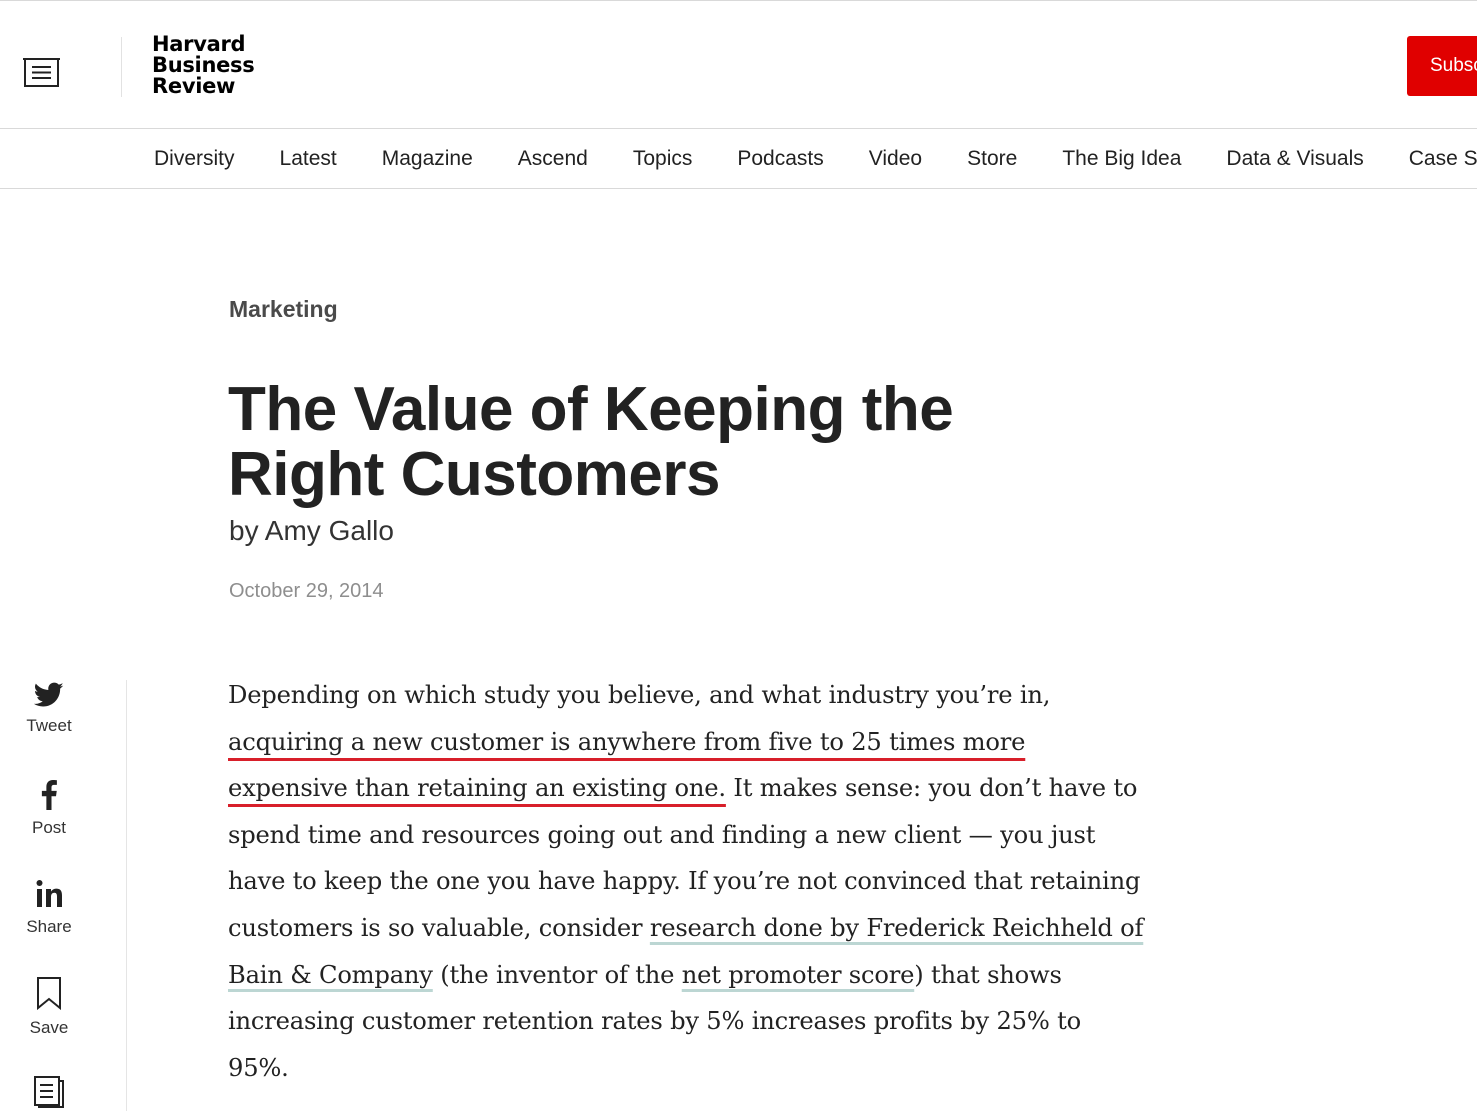 The image size is (1477, 1111). What do you see at coordinates (1121, 159) in the screenshot?
I see `nav-item-big-idea: The Big Idea` at bounding box center [1121, 159].